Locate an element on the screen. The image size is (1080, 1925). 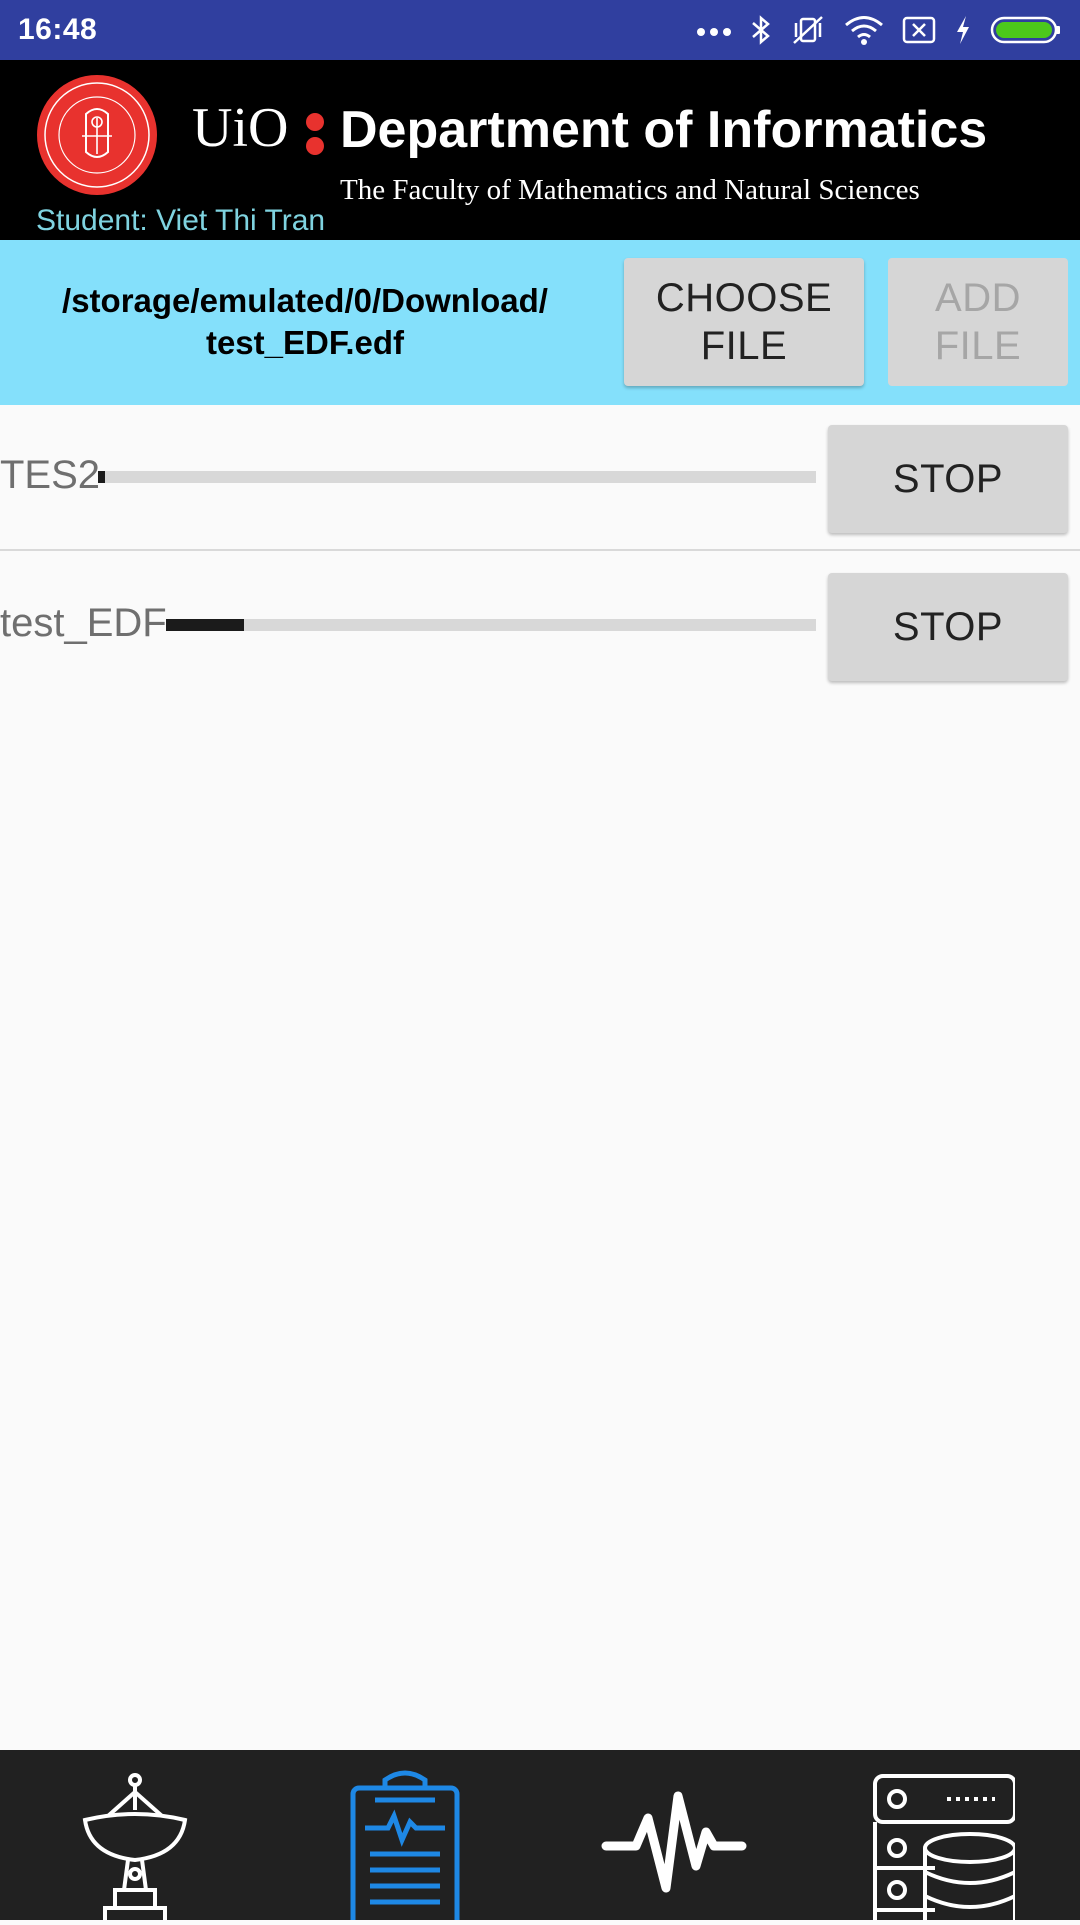
more-dots-icon is located at coordinates (714, 30).